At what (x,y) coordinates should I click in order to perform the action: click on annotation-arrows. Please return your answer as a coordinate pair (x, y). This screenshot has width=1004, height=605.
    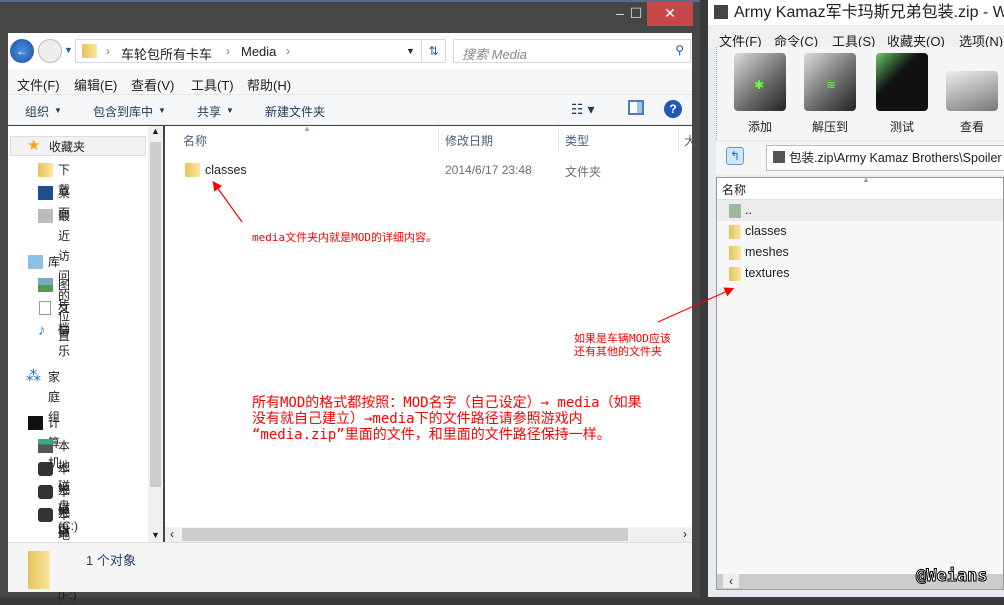
    Looking at the image, I should click on (473, 252).